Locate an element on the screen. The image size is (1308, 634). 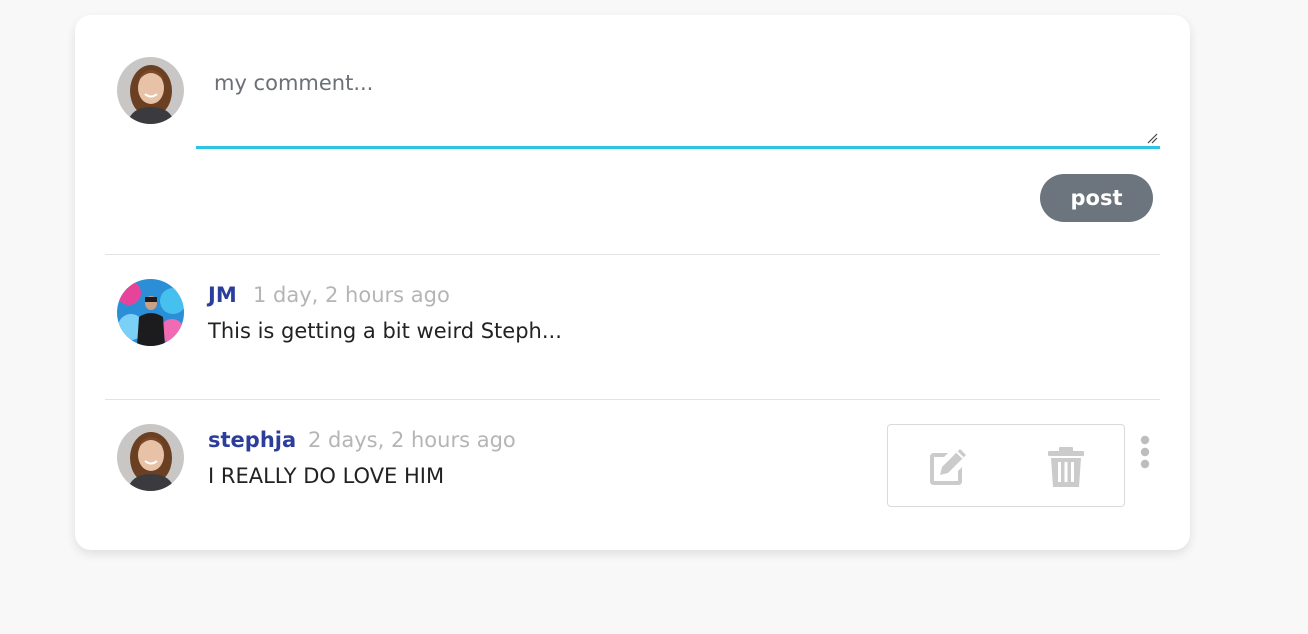
trash-icon is located at coordinates (1066, 467).